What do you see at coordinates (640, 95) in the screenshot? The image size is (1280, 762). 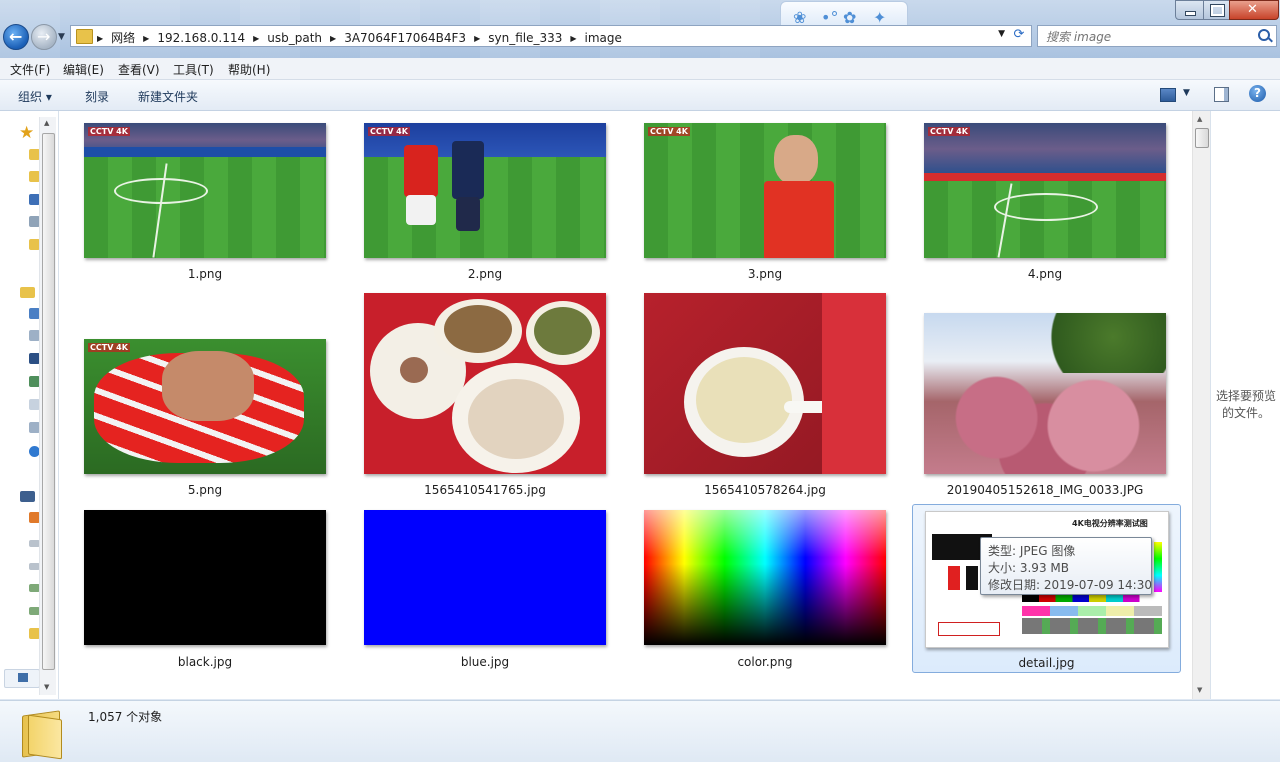 I see `command-bar: 组织 ▾ 刻录 新建文件夹 ▼ ?` at bounding box center [640, 95].